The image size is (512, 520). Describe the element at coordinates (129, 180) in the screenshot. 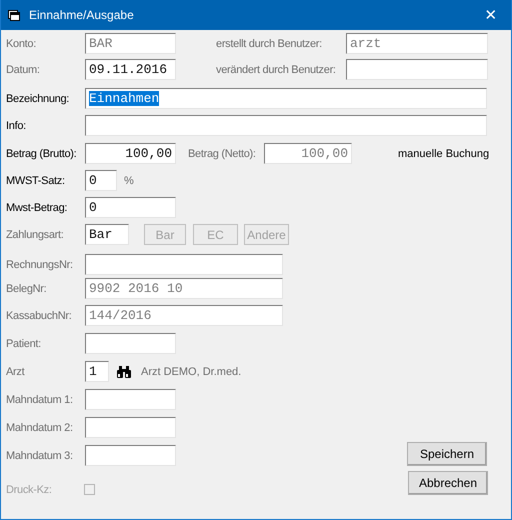

I see `unit-label: %` at that location.